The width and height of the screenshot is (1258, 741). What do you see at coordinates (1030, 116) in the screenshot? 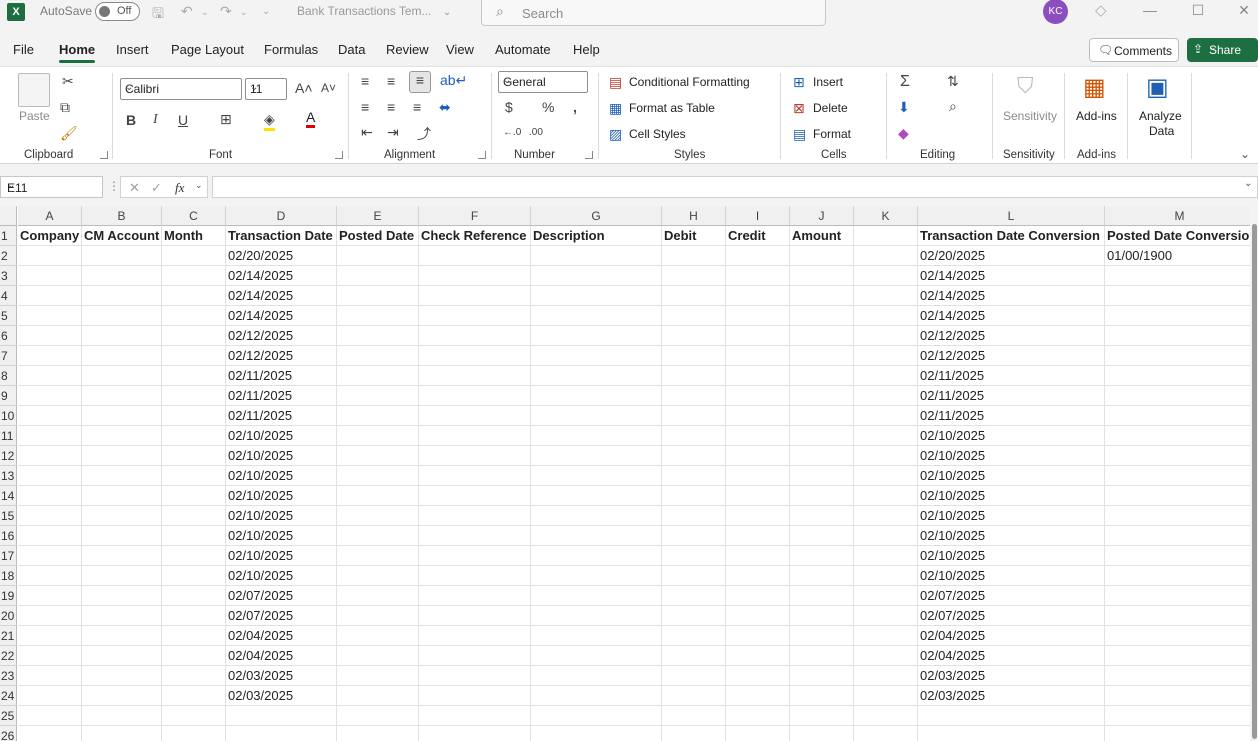
I see `sensitivity-button: Sensitivity` at bounding box center [1030, 116].